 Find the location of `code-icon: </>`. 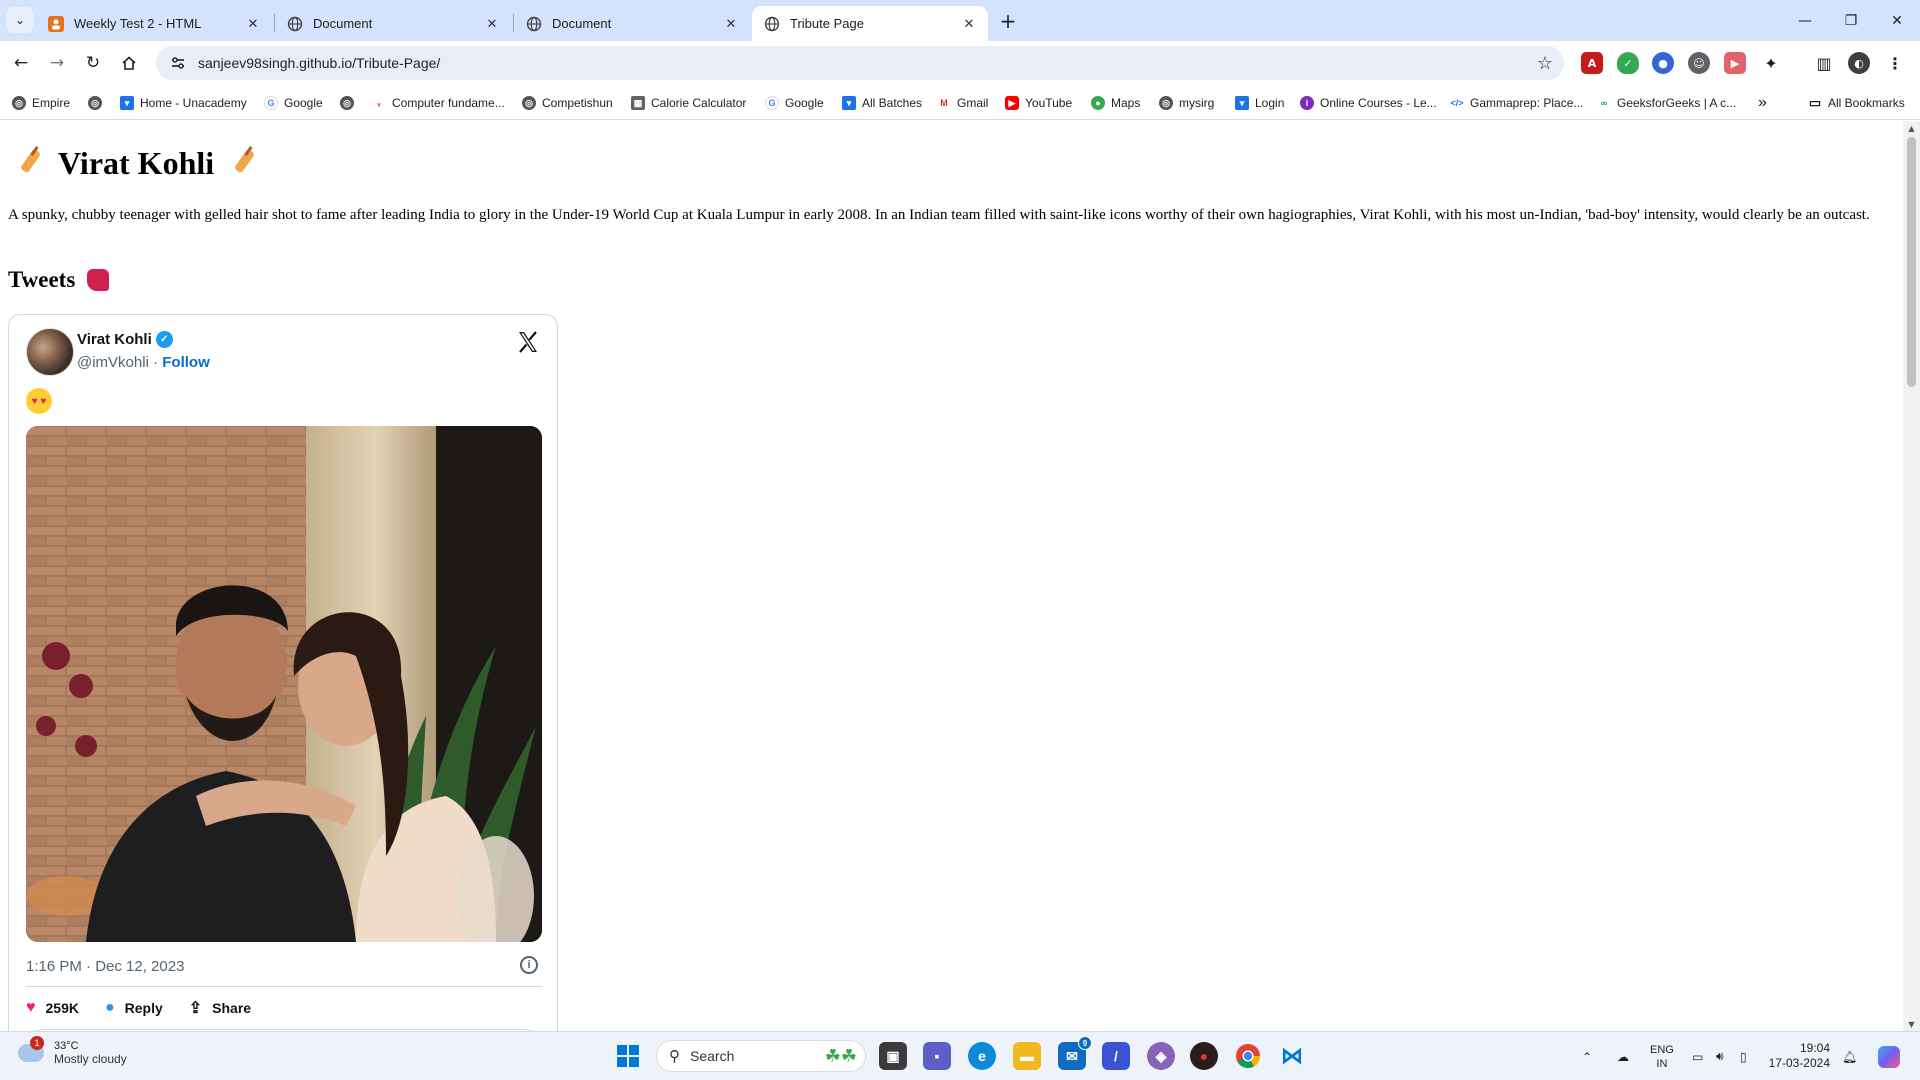

code-icon: </> is located at coordinates (1457, 103).